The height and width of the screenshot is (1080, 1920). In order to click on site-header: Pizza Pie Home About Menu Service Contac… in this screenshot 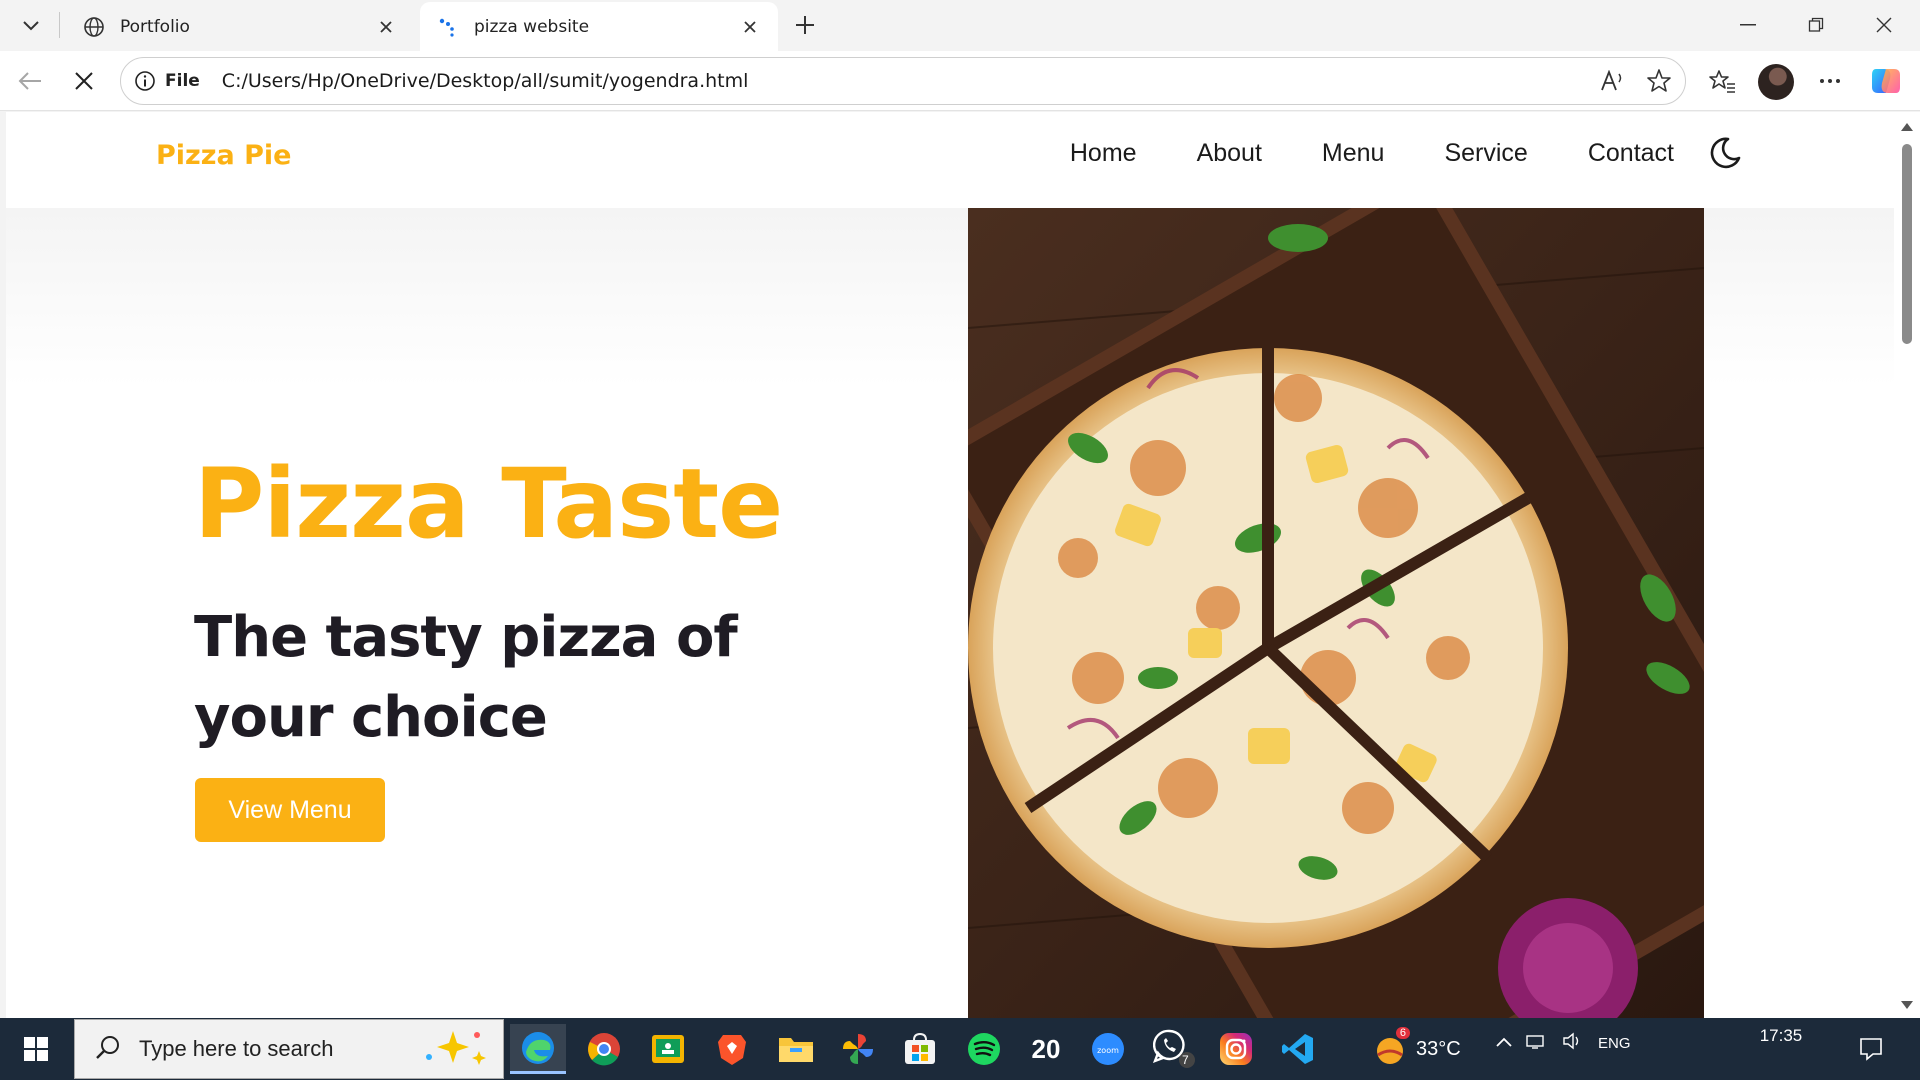, I will do `click(950, 160)`.